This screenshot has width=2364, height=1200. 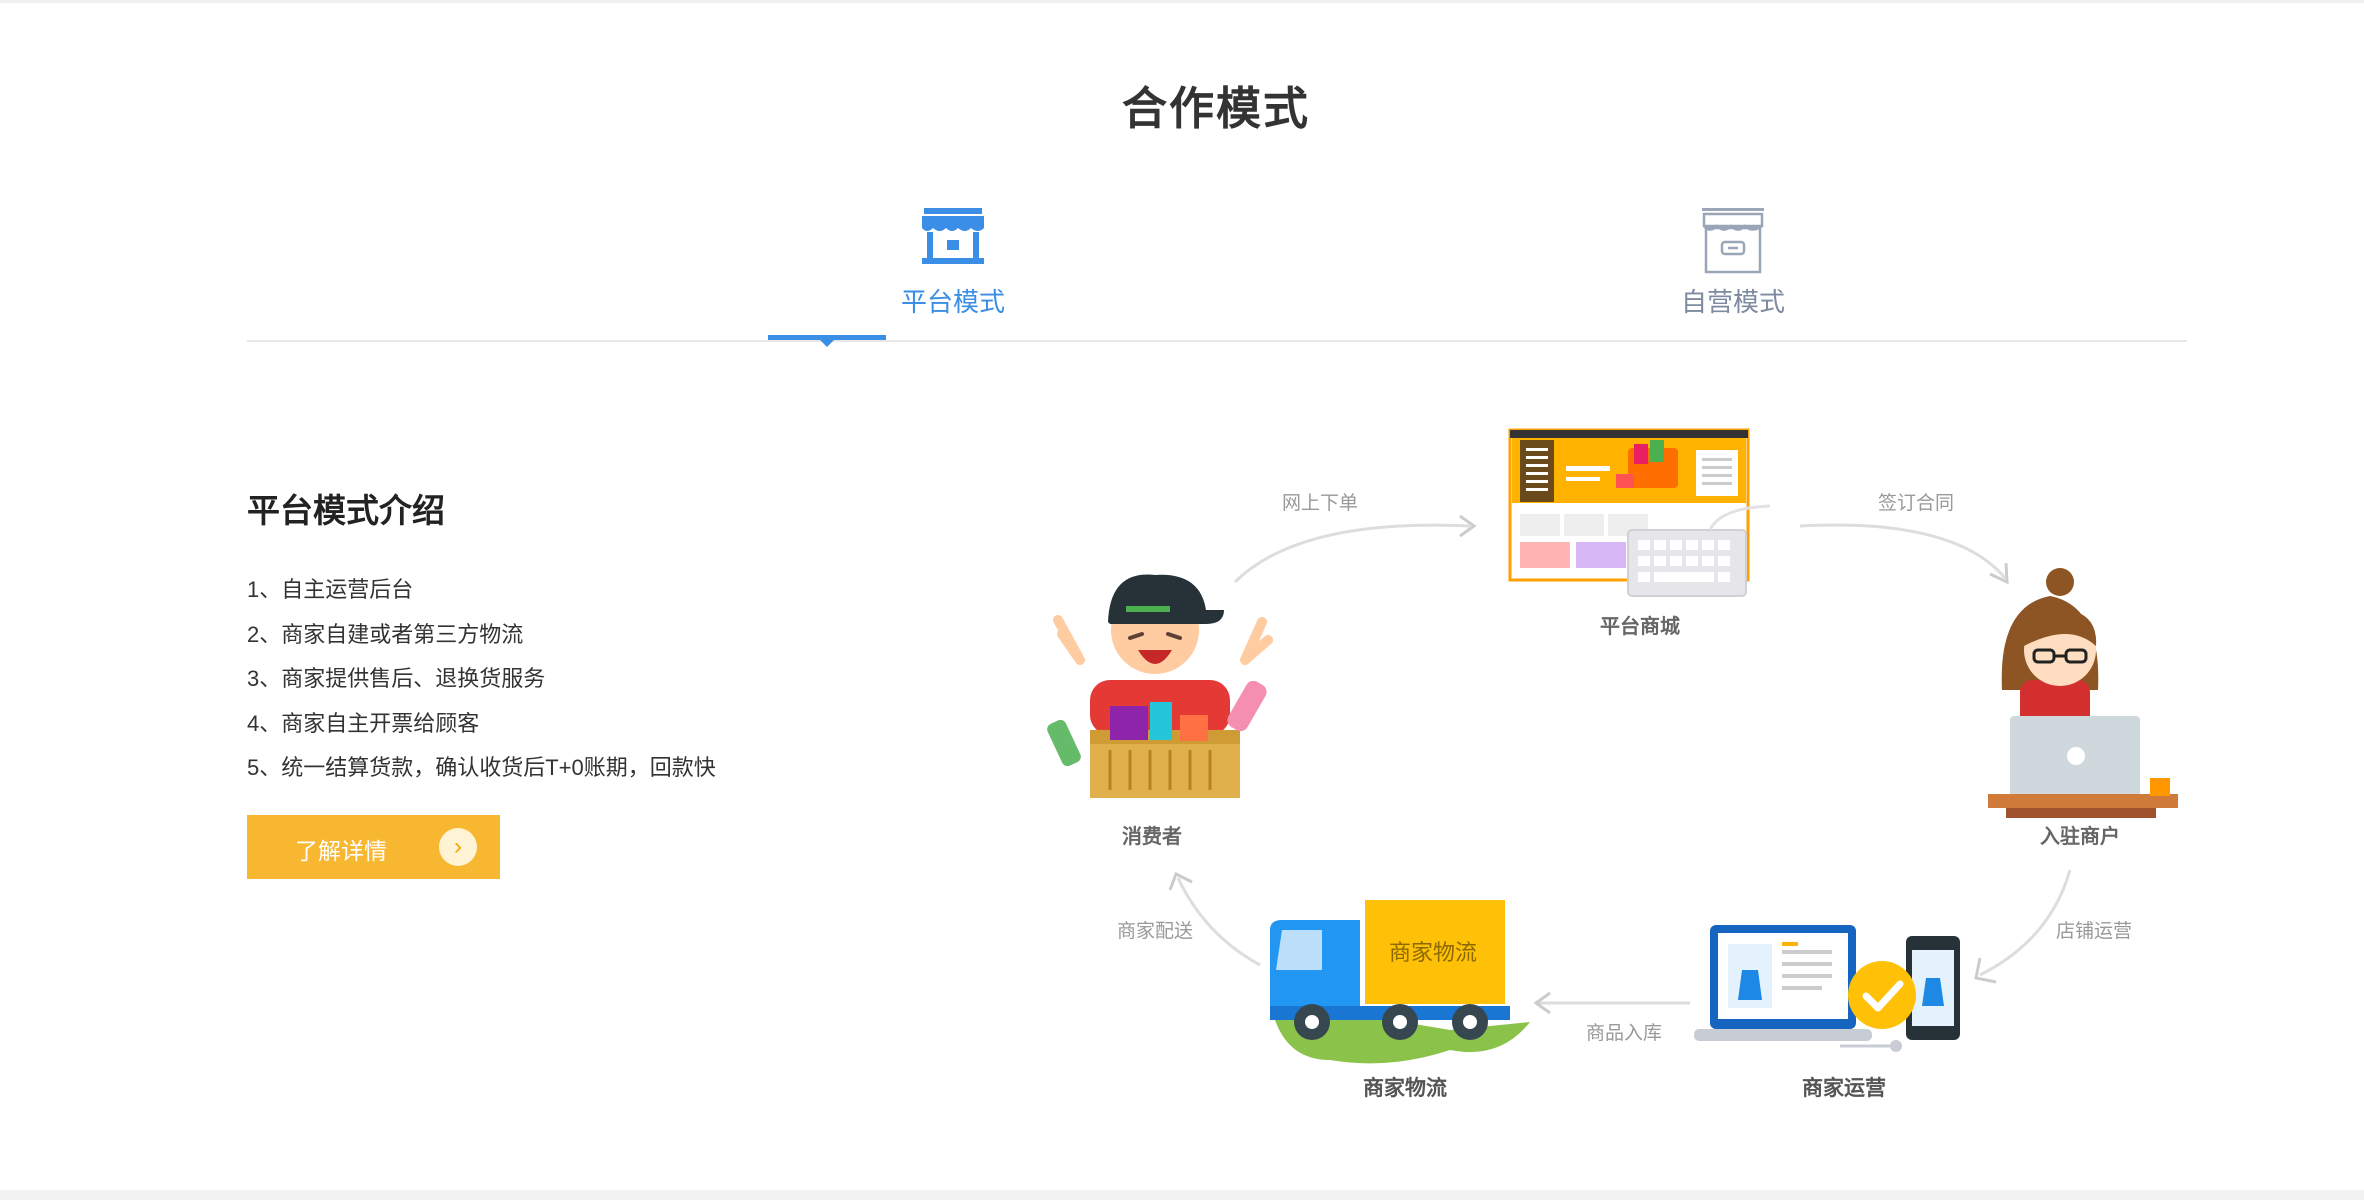 What do you see at coordinates (1352, 553) in the screenshot?
I see `arrow-order` at bounding box center [1352, 553].